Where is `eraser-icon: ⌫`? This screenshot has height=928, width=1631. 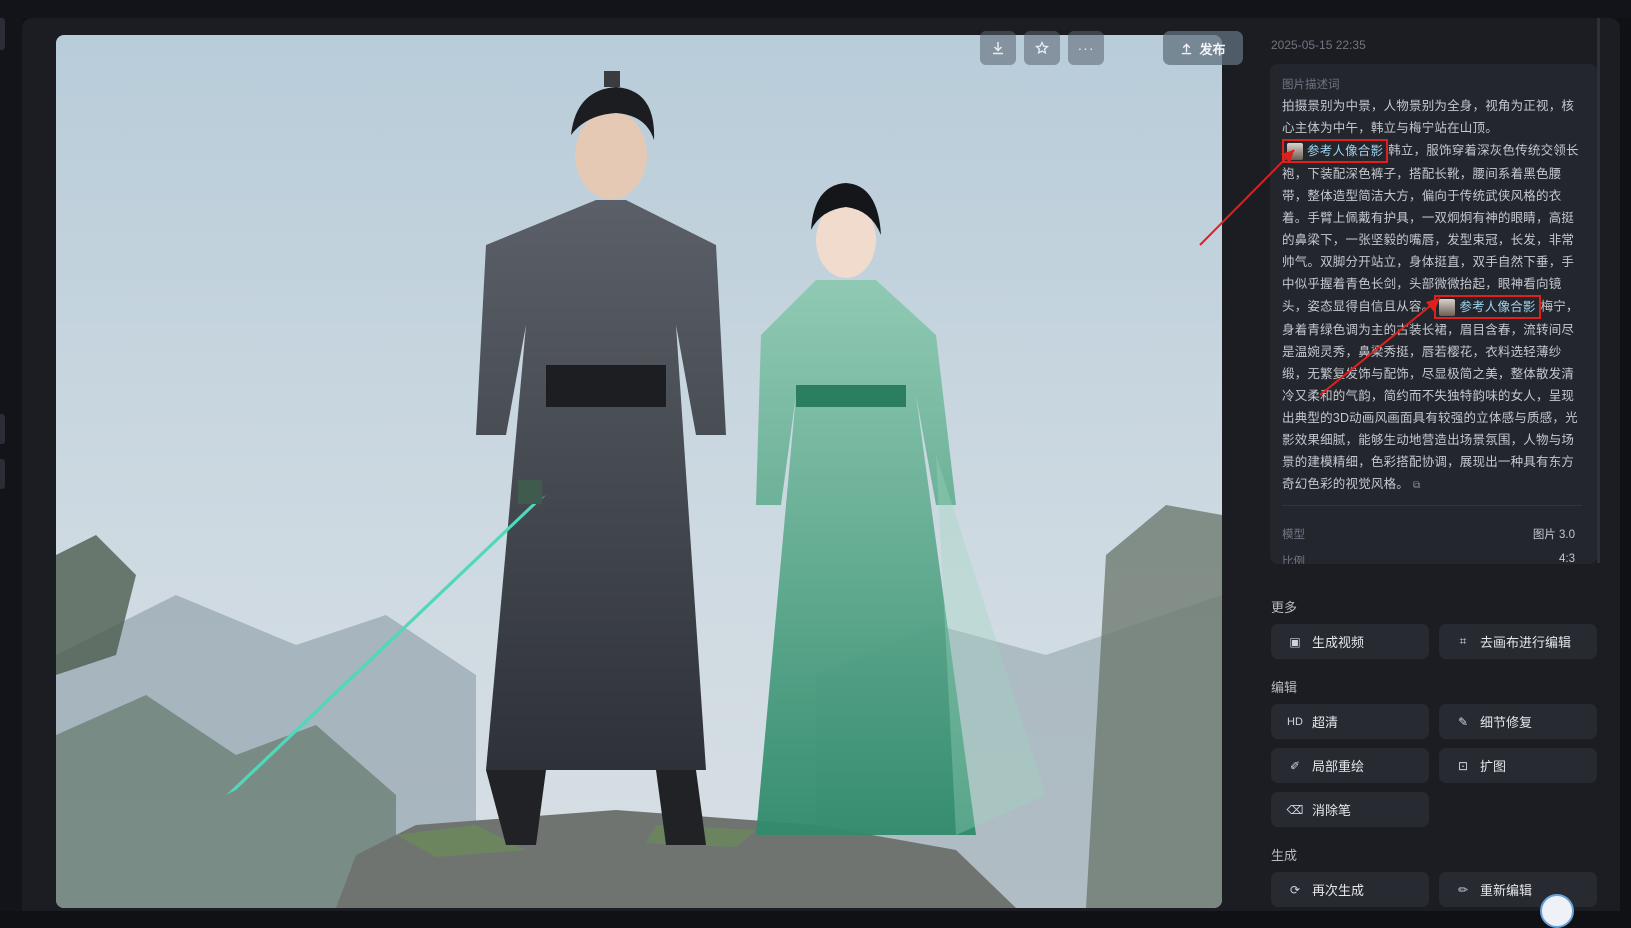 eraser-icon: ⌫ is located at coordinates (1295, 809).